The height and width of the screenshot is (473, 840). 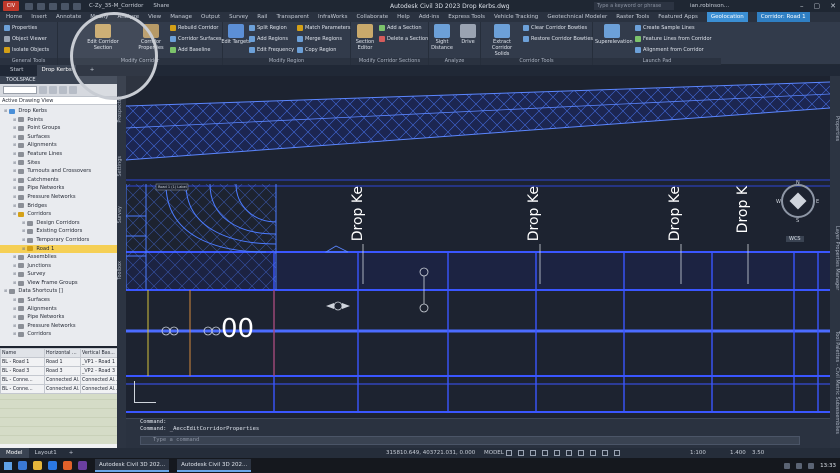 What do you see at coordinates (557, 453) in the screenshot?
I see `osnap-icon` at bounding box center [557, 453].